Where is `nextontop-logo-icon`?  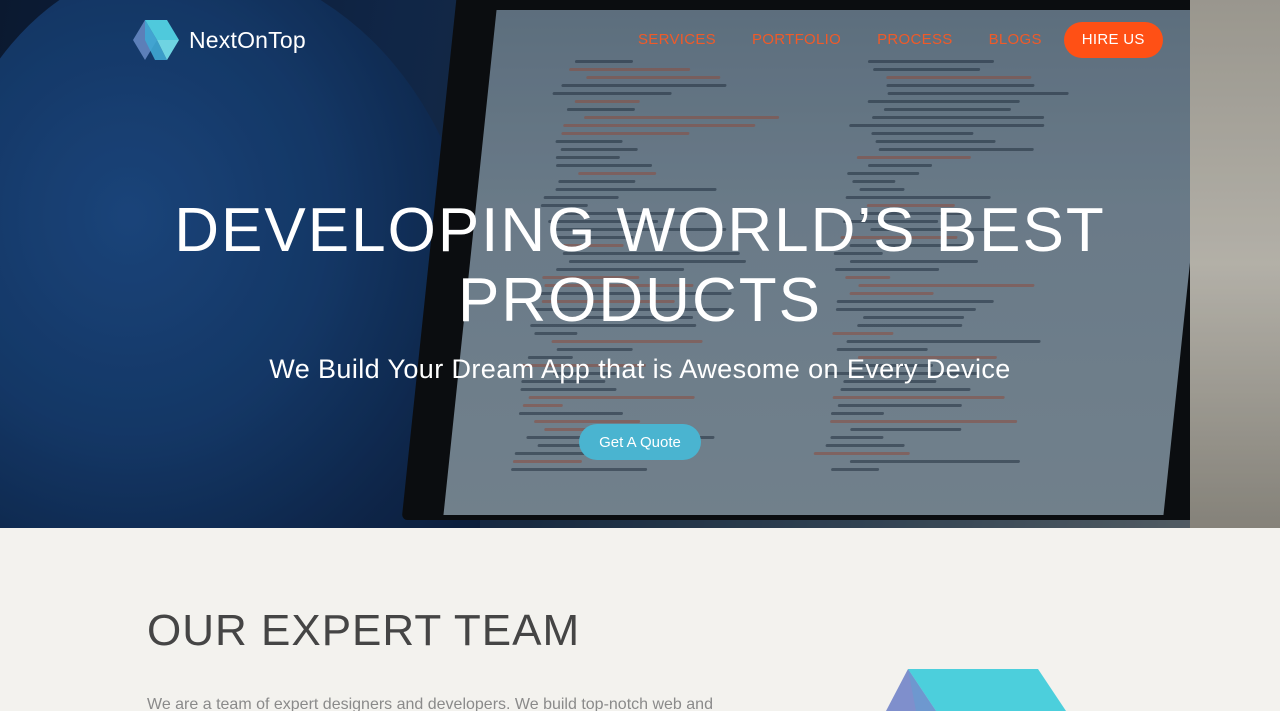
nextontop-logo-icon is located at coordinates (156, 40).